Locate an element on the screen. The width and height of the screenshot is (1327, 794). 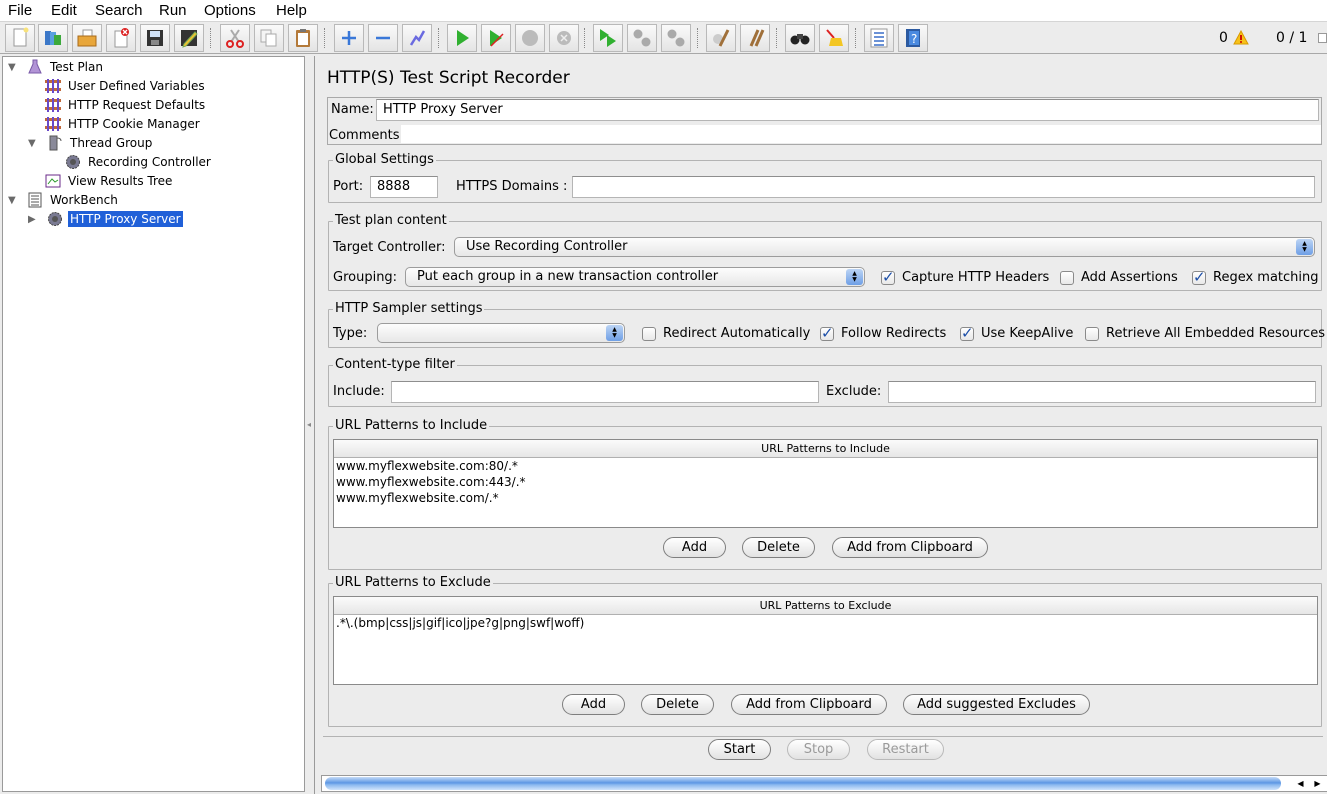
copy-button is located at coordinates (269, 38).